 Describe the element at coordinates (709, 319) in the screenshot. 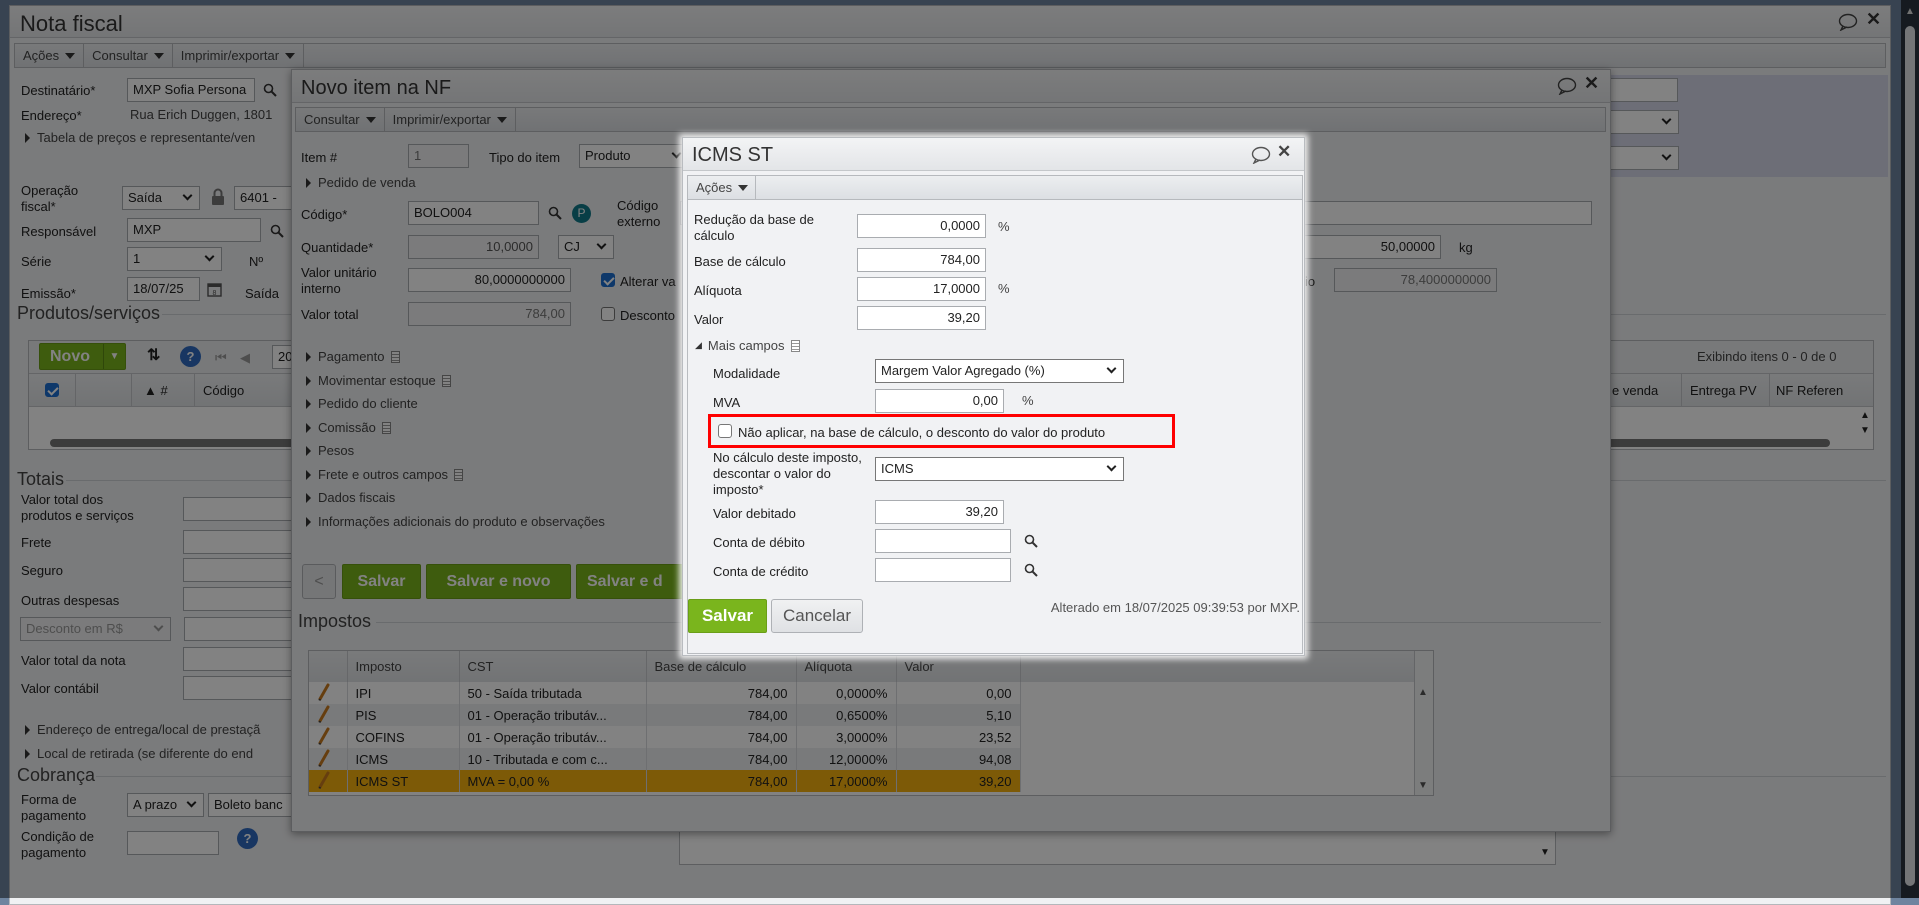

I see `valor-label: Valor` at that location.